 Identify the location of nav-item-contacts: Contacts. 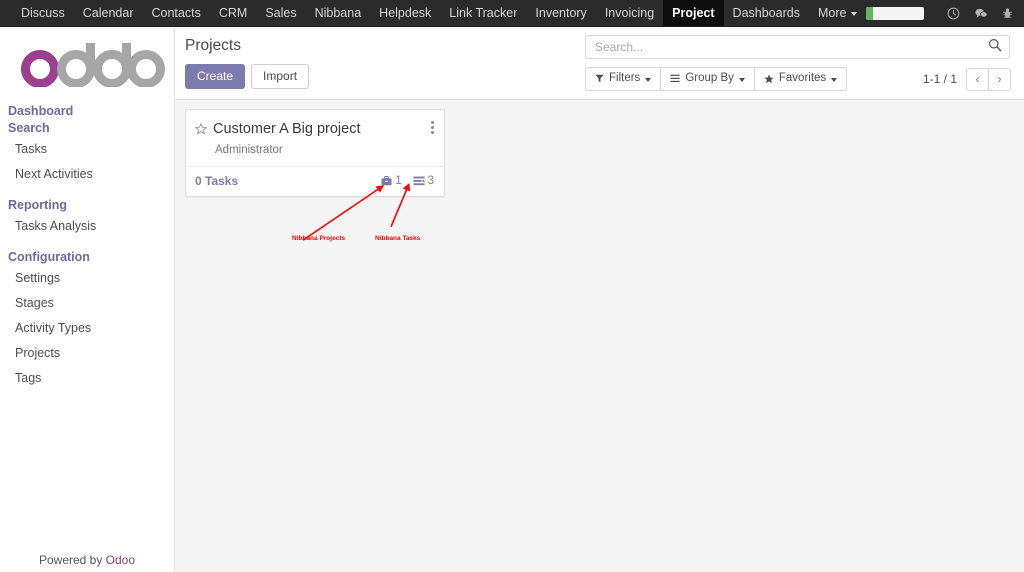
(176, 13).